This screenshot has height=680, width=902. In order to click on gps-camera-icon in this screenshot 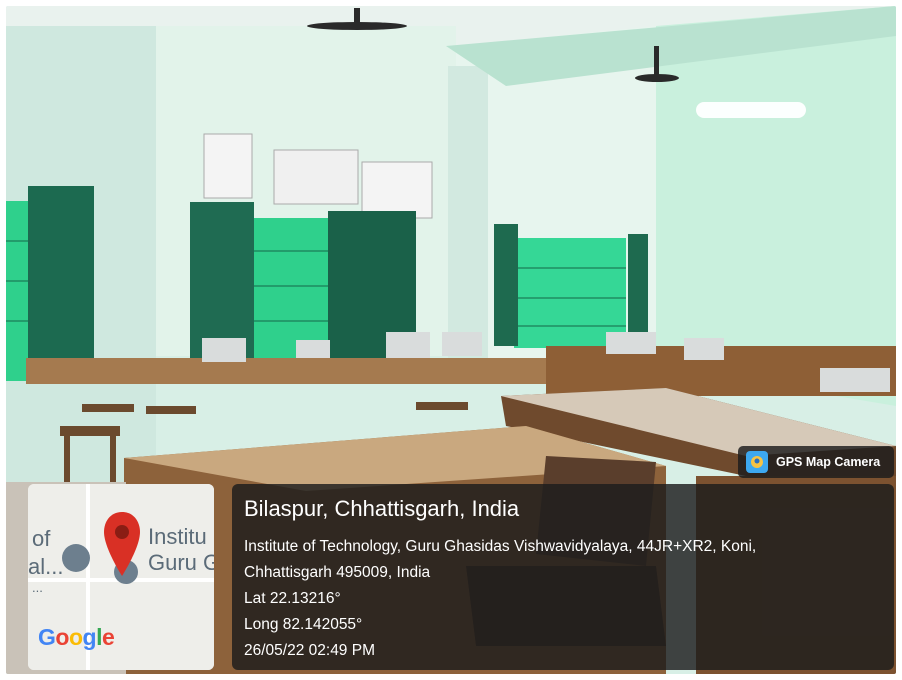, I will do `click(757, 462)`.